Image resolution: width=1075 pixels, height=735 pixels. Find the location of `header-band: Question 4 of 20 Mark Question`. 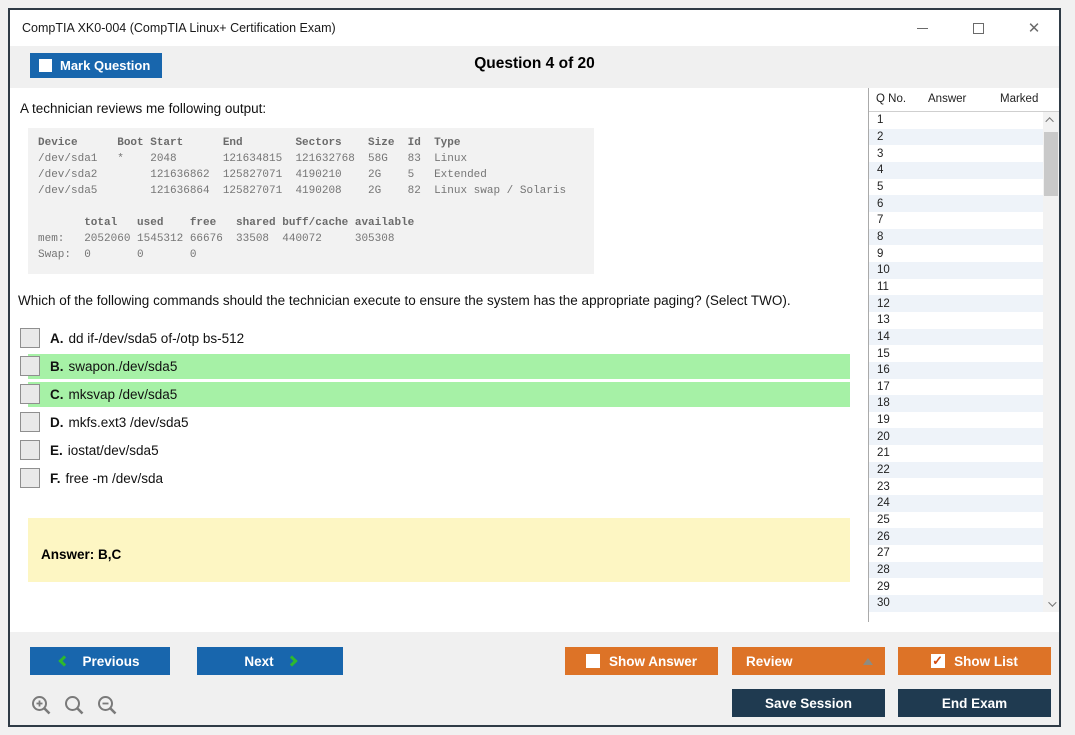

header-band: Question 4 of 20 Mark Question is located at coordinates (534, 67).